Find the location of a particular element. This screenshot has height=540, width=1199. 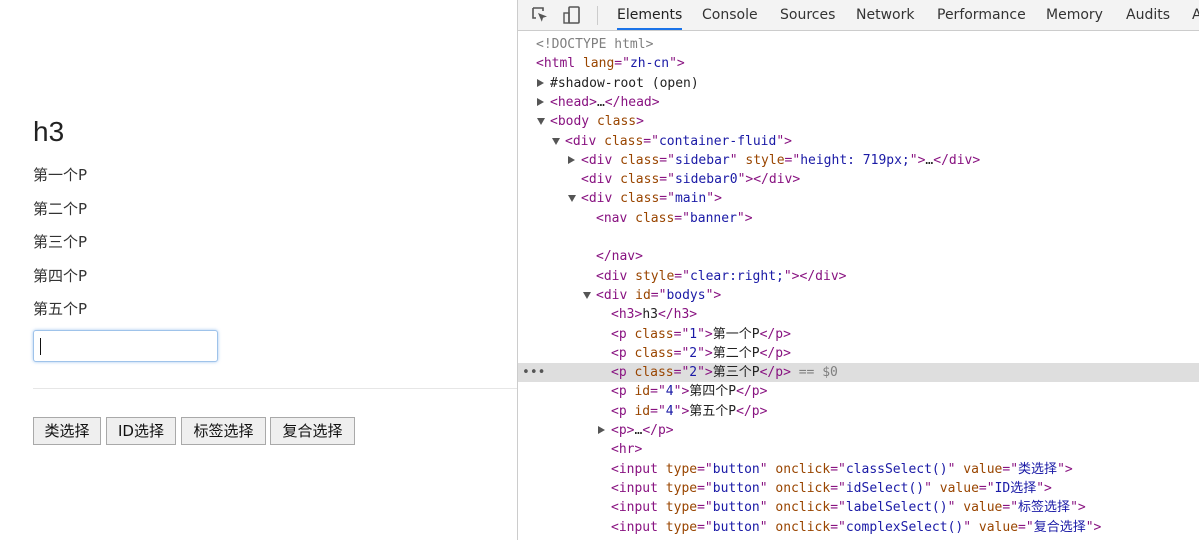

dom-node-code: <div class="sidebar0"></div> is located at coordinates (691, 180).